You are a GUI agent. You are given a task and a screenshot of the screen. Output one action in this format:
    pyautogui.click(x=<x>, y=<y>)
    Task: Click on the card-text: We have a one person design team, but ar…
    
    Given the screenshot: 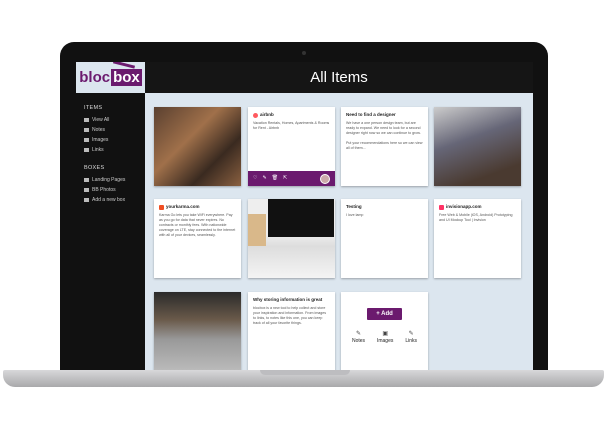 What is the action you would take?
    pyautogui.click(x=383, y=128)
    